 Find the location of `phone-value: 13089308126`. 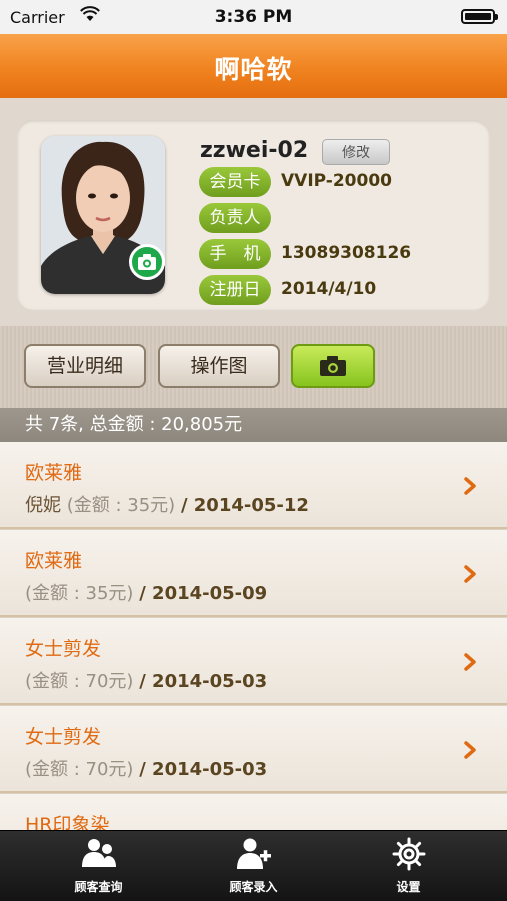

phone-value: 13089308126 is located at coordinates (346, 253).